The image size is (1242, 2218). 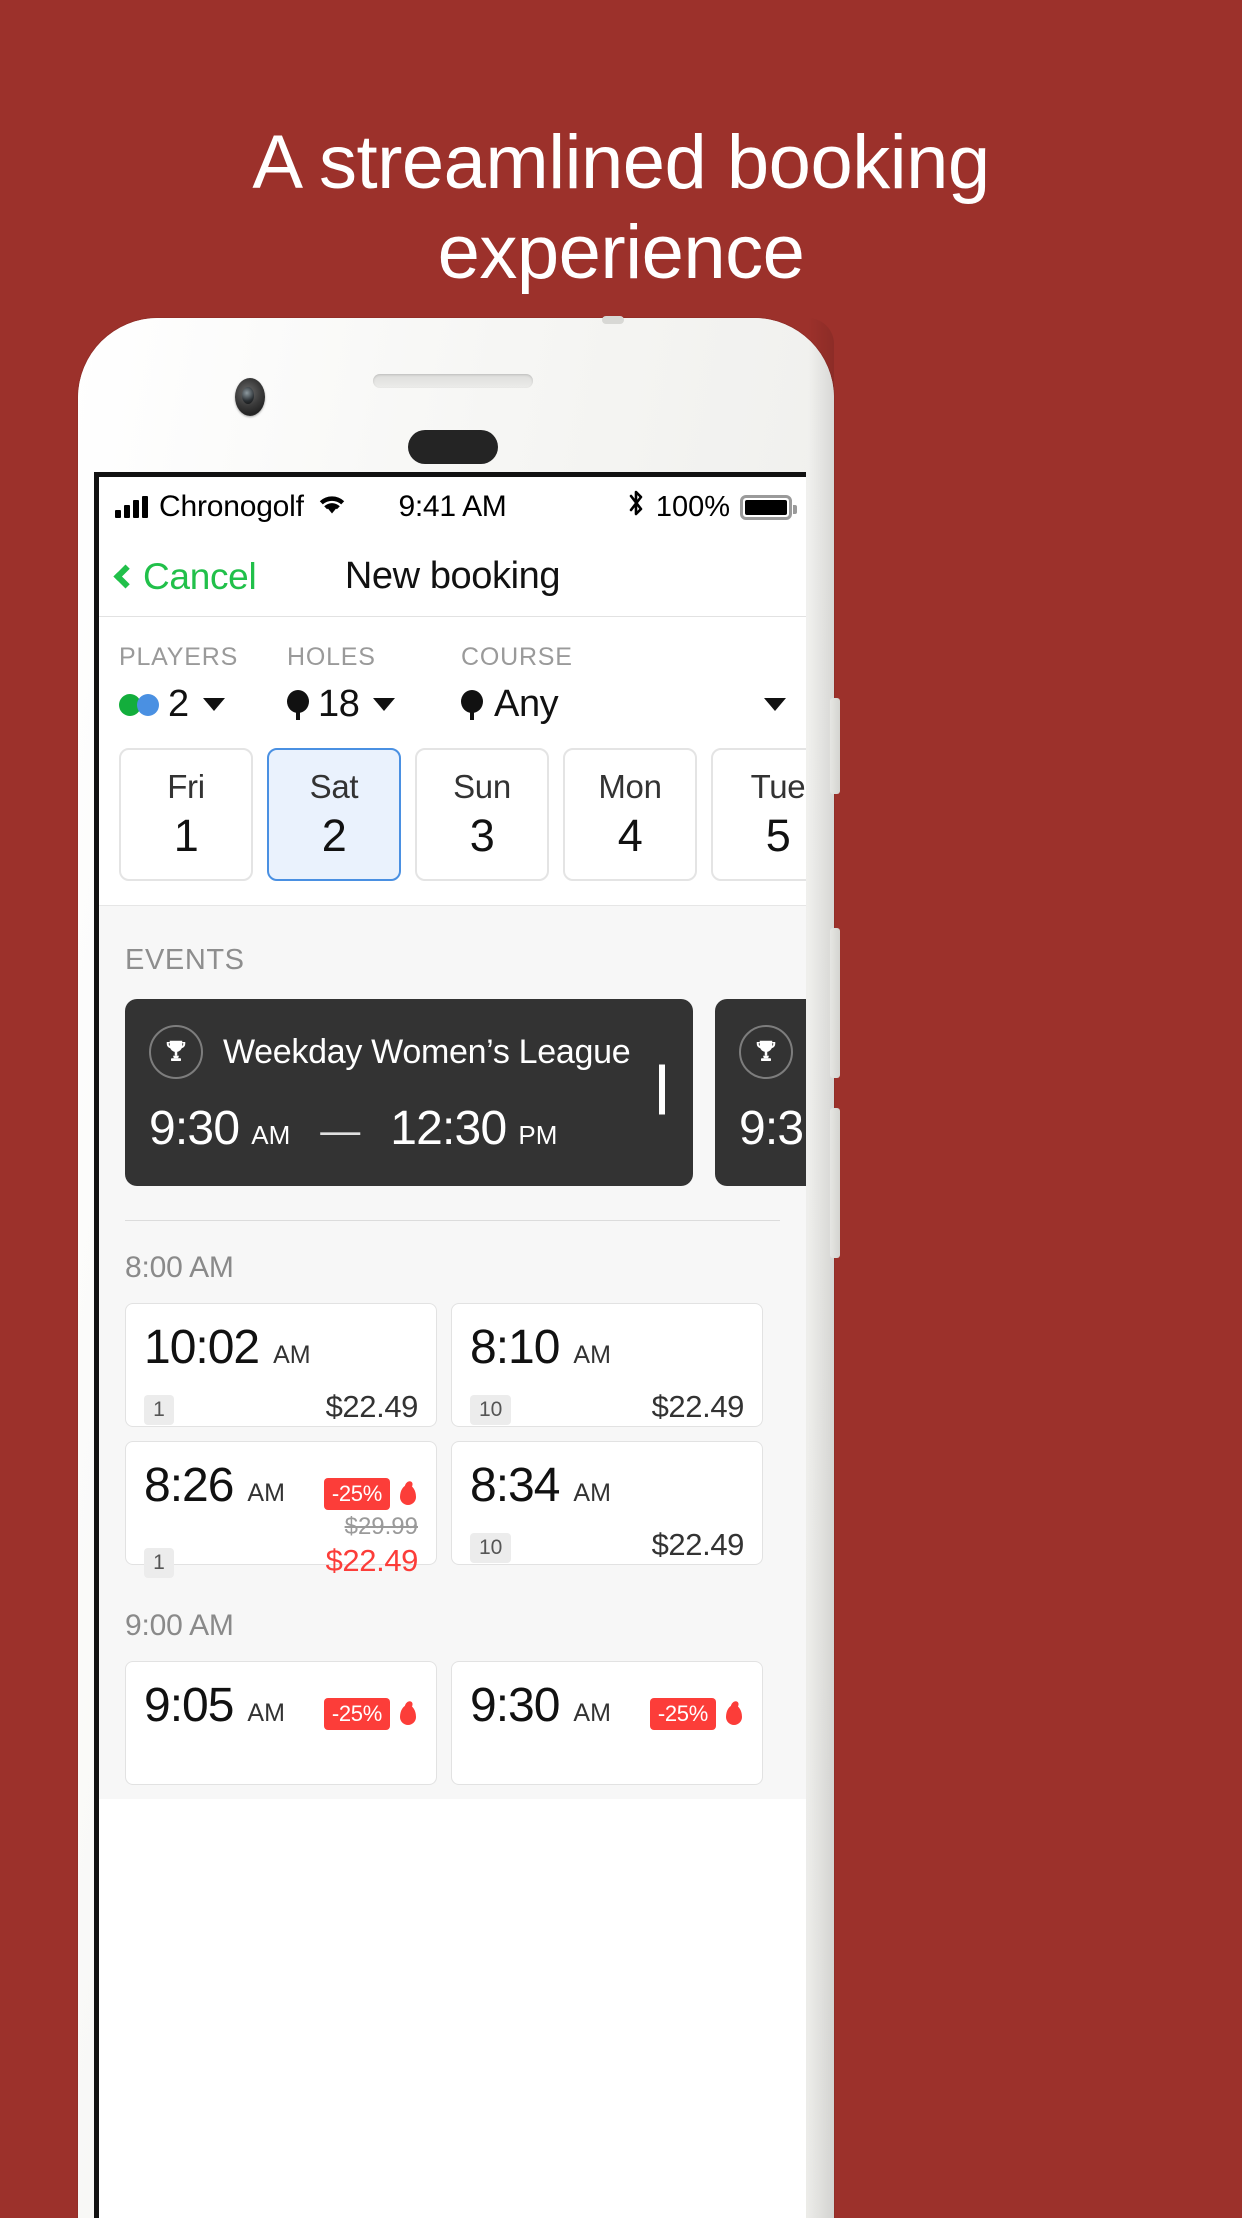 I want to click on events-section-label: EVENTS, so click(x=185, y=960).